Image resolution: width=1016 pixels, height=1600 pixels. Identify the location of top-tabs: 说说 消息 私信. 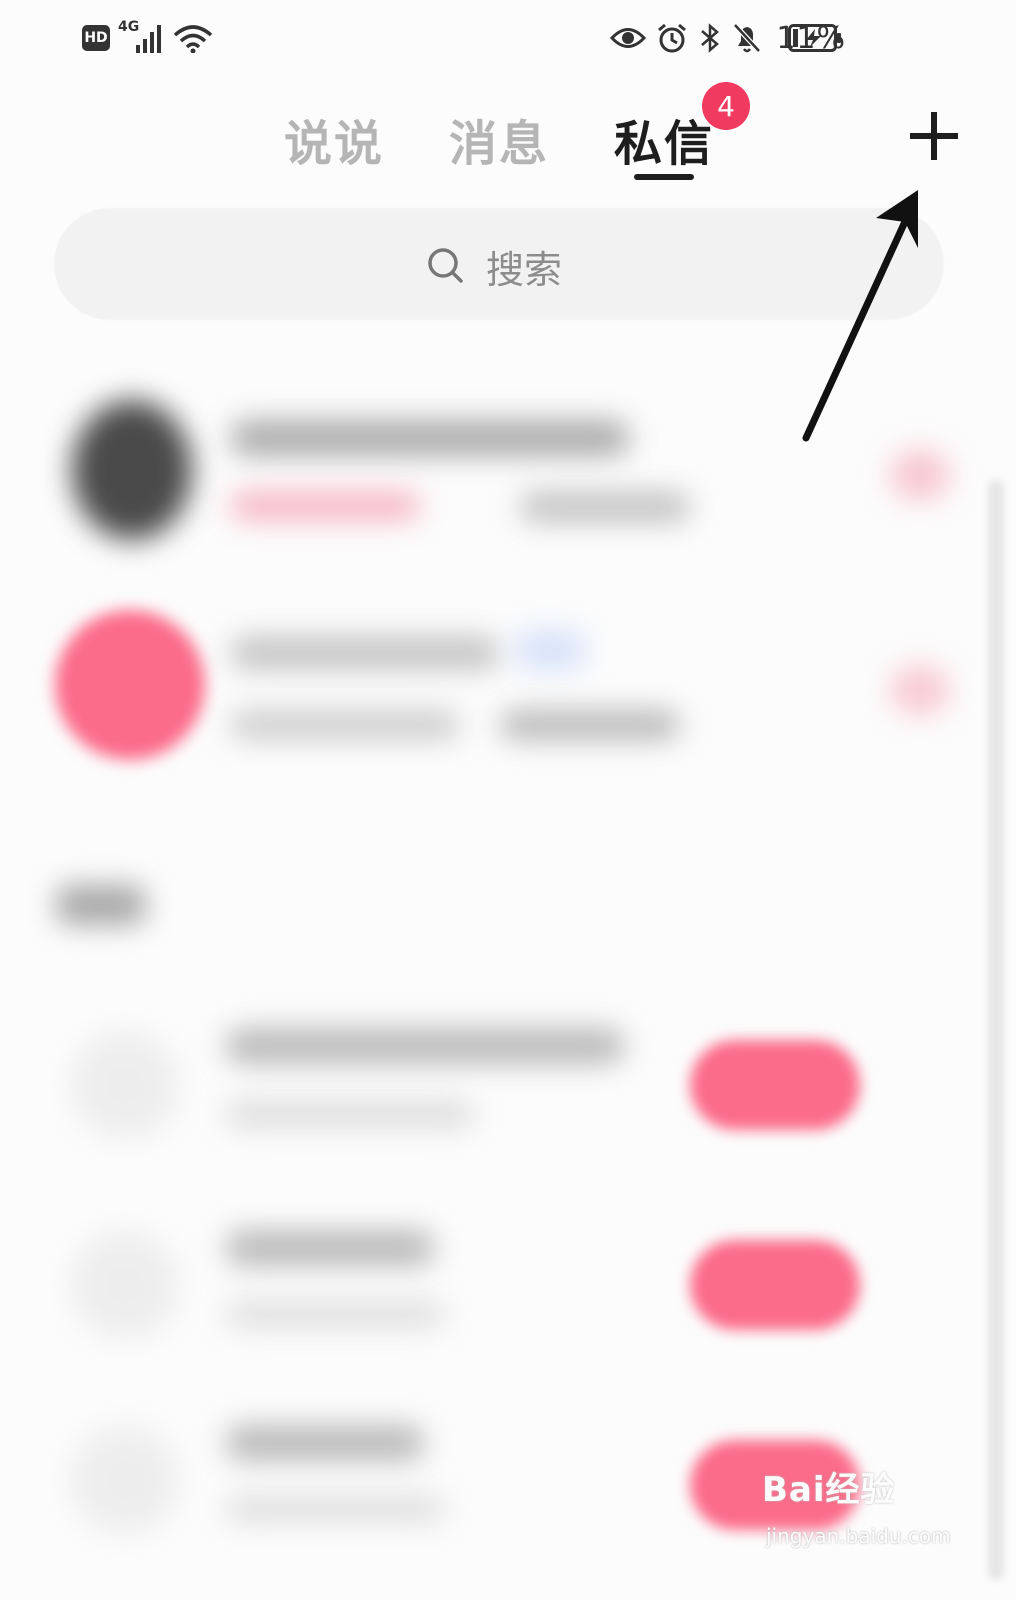
(508, 146).